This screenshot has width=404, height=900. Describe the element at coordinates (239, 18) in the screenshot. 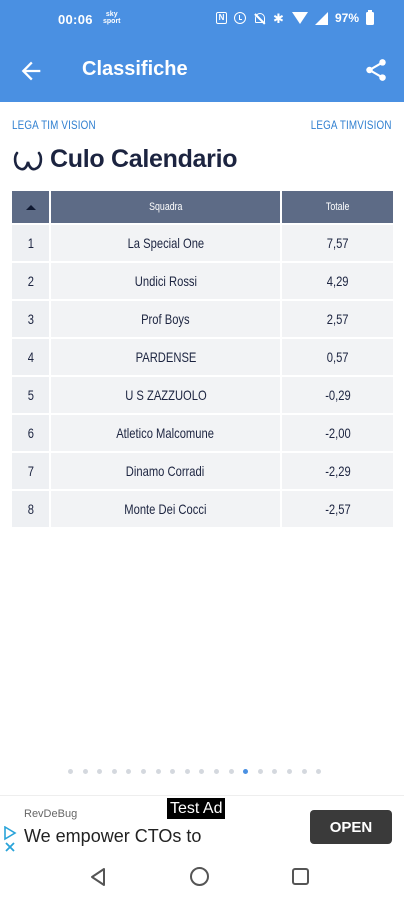

I see `alarm-icon` at that location.